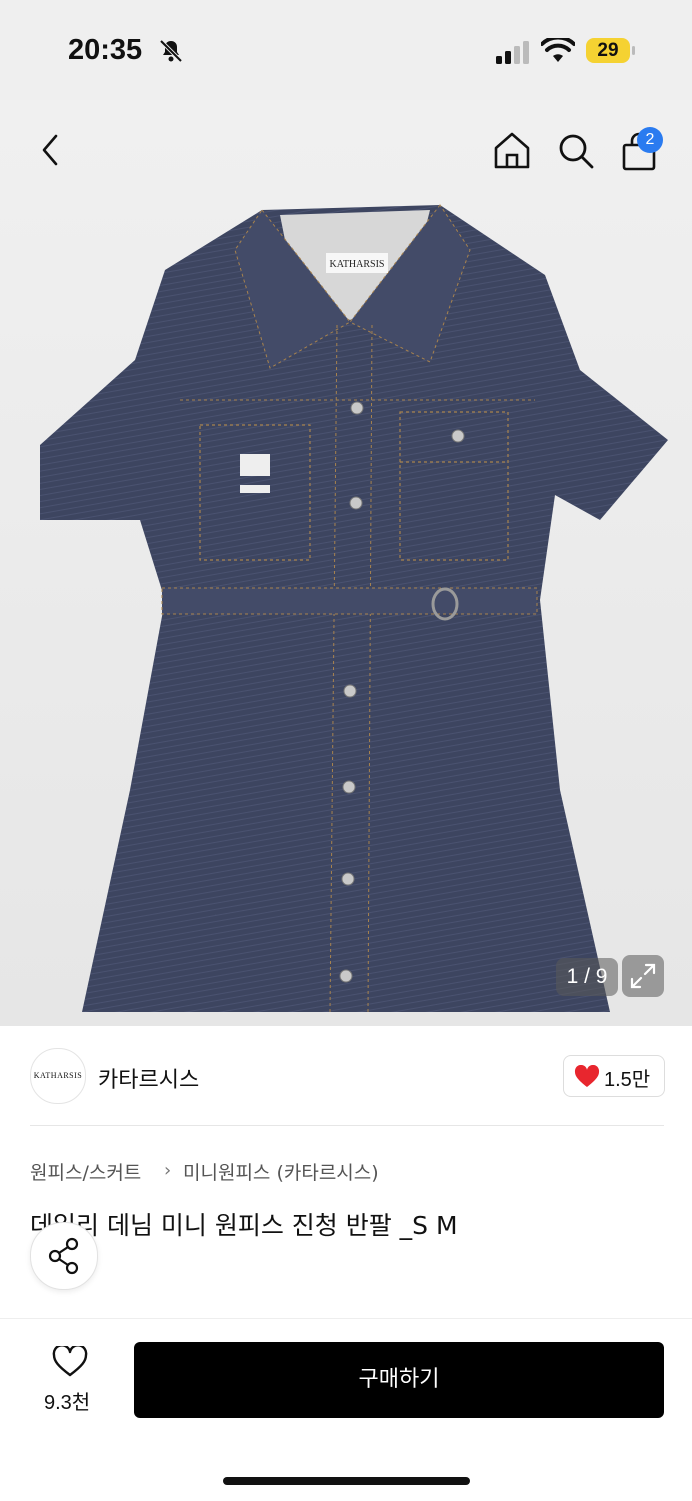  I want to click on buy-button: 구매하기, so click(399, 1380).